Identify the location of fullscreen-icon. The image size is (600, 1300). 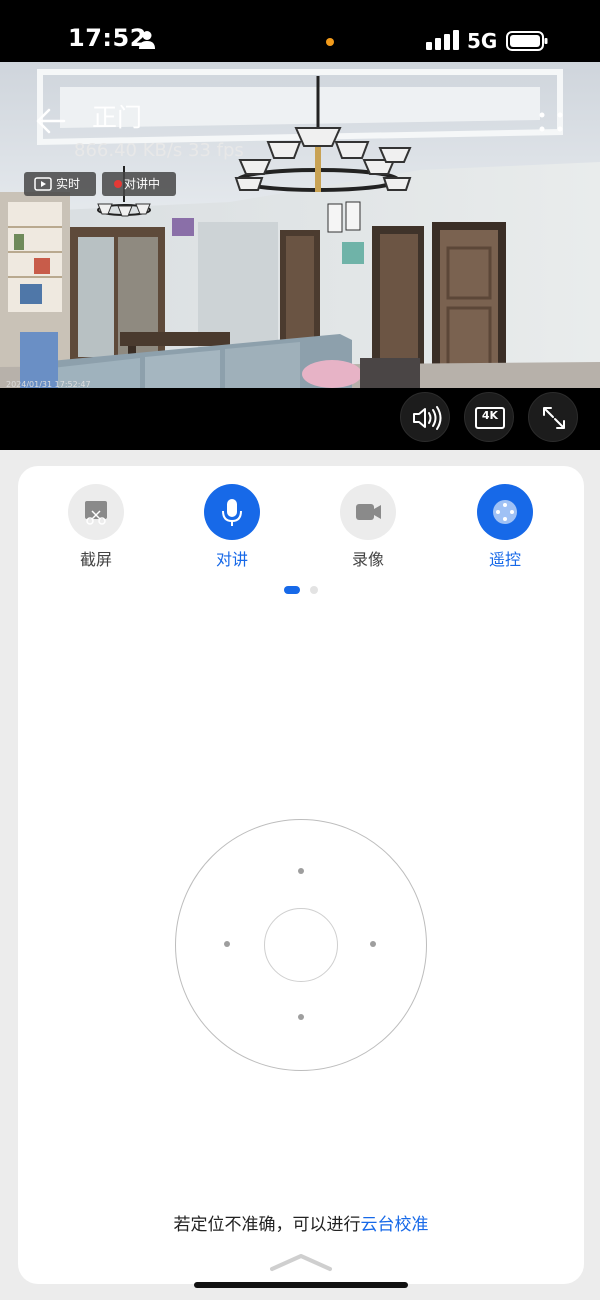
(554, 418).